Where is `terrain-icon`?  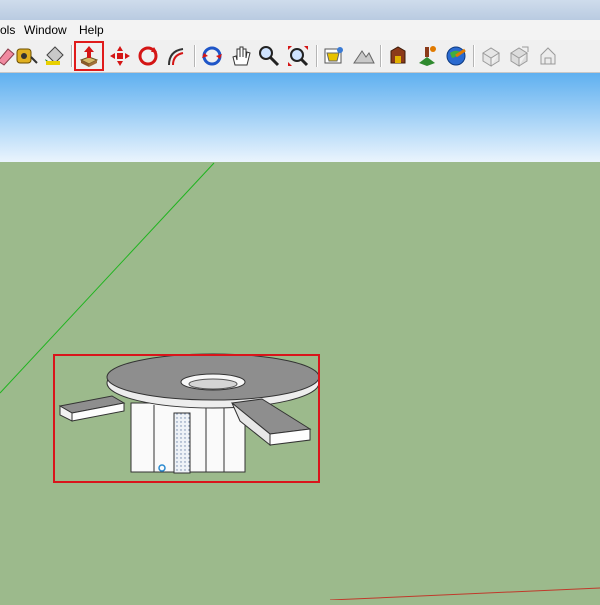
terrain-icon is located at coordinates (364, 56).